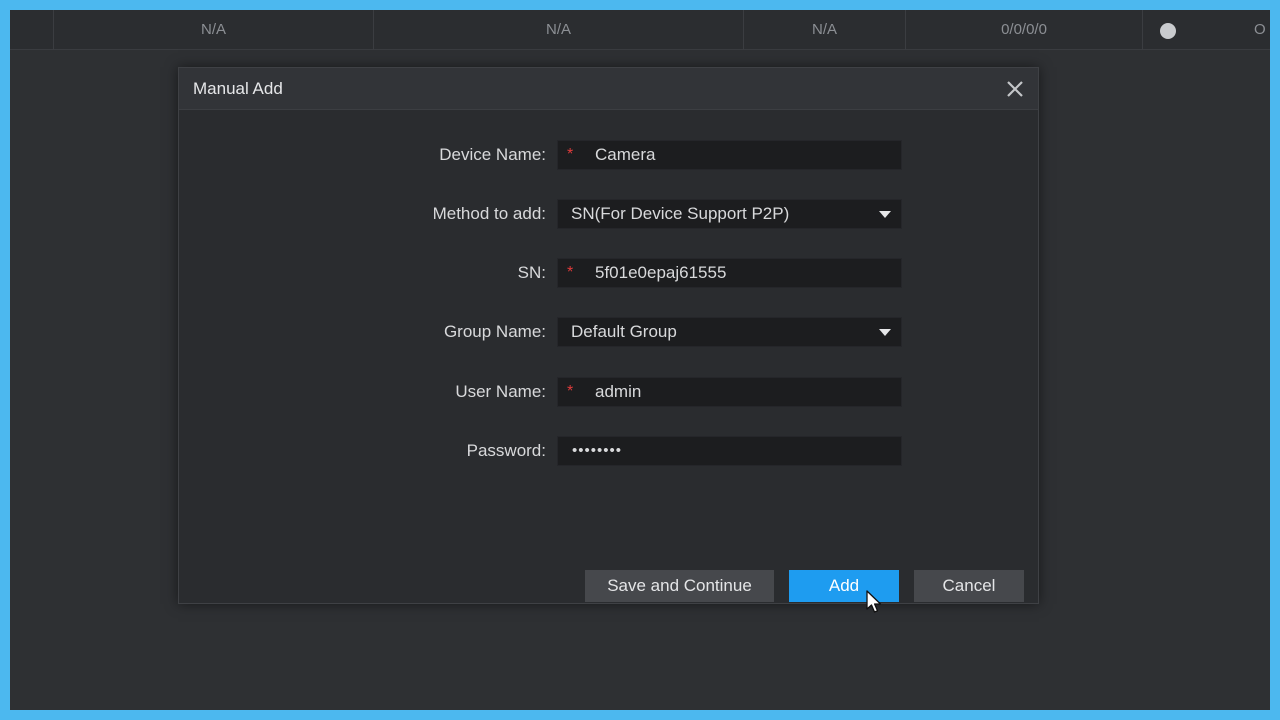  Describe the element at coordinates (729, 392) in the screenshot. I see `user-name-input: * admin` at that location.